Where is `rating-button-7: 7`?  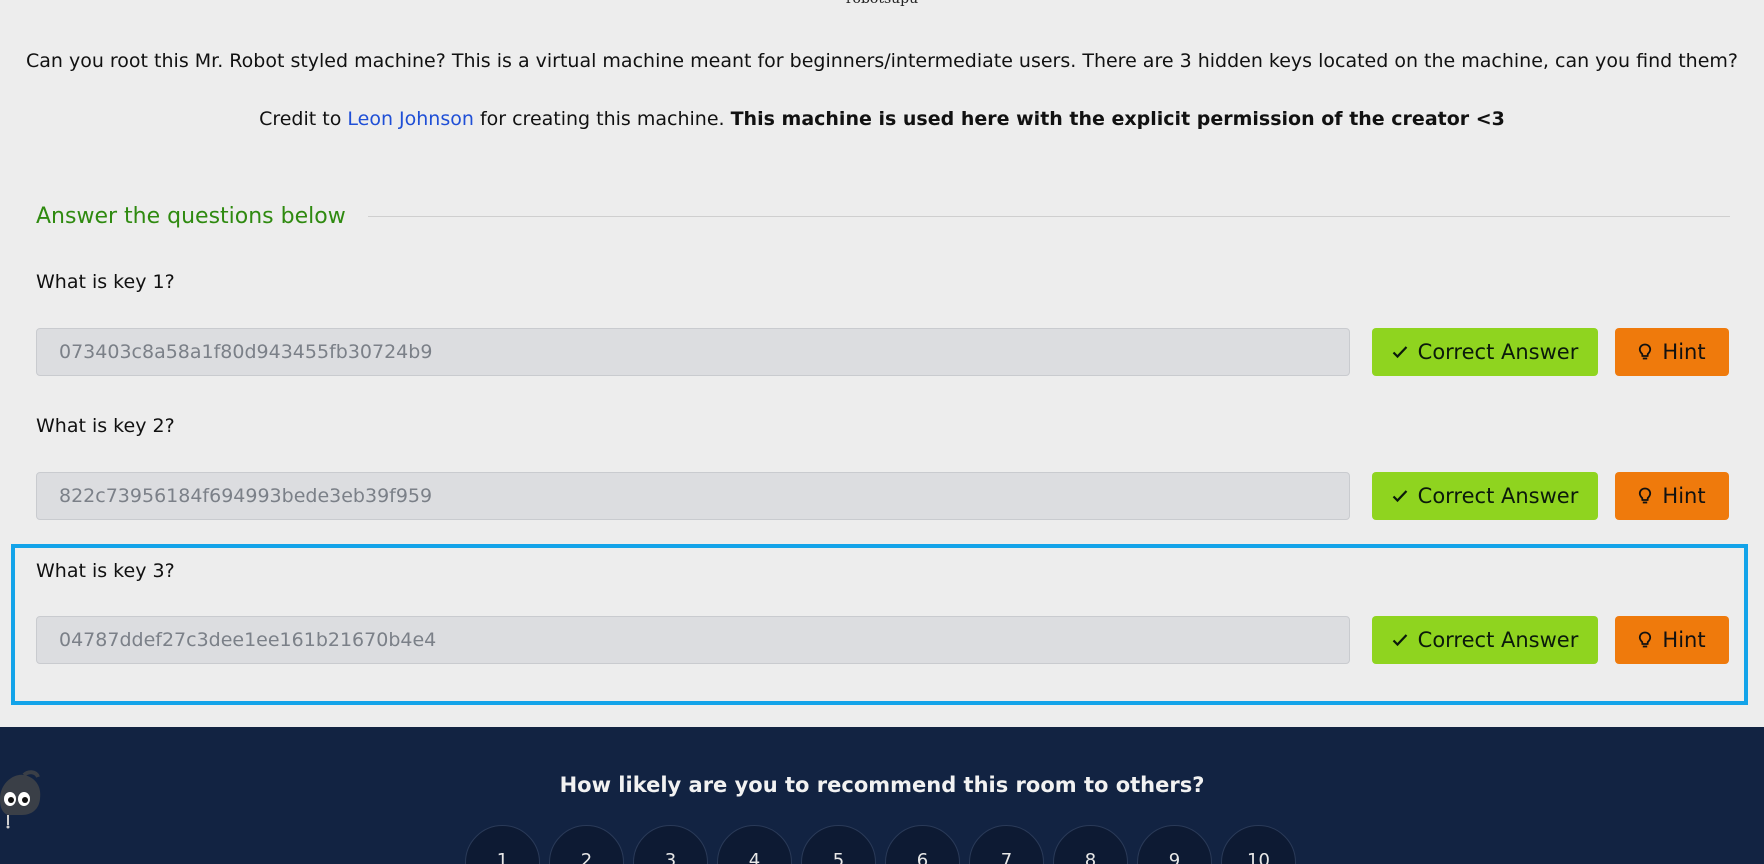 rating-button-7: 7 is located at coordinates (1006, 844).